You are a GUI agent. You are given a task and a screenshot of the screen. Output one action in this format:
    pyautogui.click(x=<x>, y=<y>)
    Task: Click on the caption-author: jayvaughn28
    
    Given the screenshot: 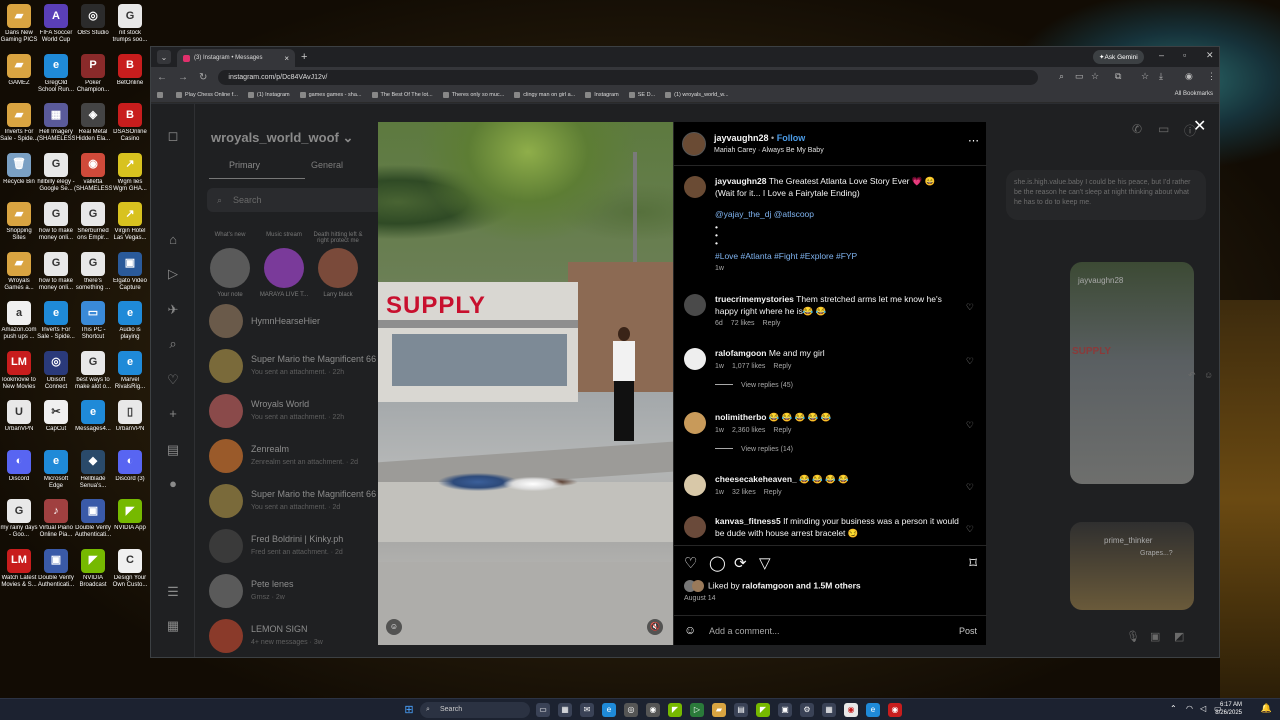 What is the action you would take?
    pyautogui.click(x=741, y=181)
    